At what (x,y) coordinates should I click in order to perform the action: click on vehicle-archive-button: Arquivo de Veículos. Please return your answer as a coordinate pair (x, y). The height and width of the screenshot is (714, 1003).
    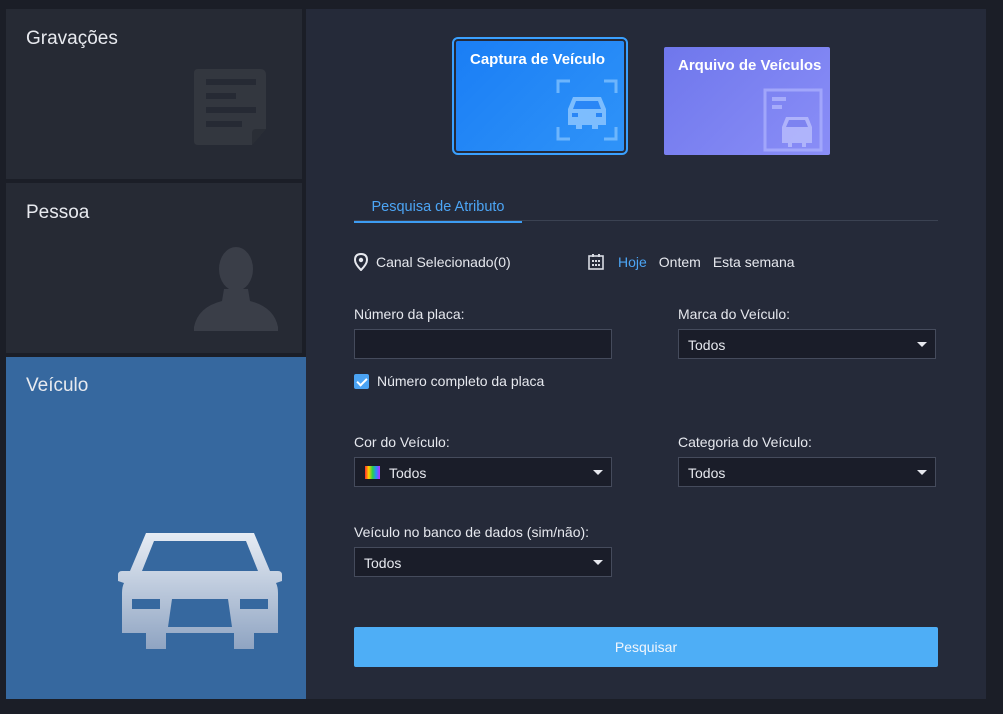
    Looking at the image, I should click on (747, 101).